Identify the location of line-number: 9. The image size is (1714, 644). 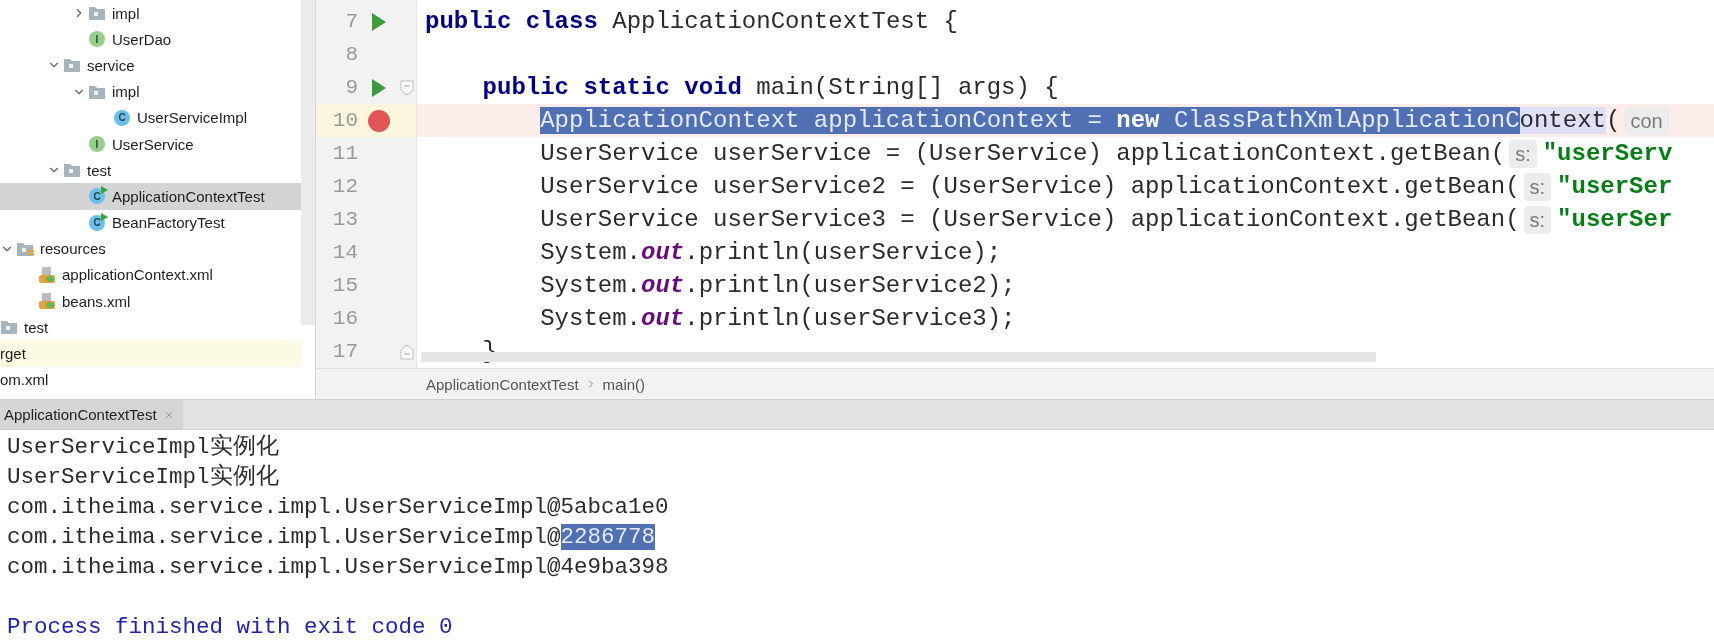
(351, 87).